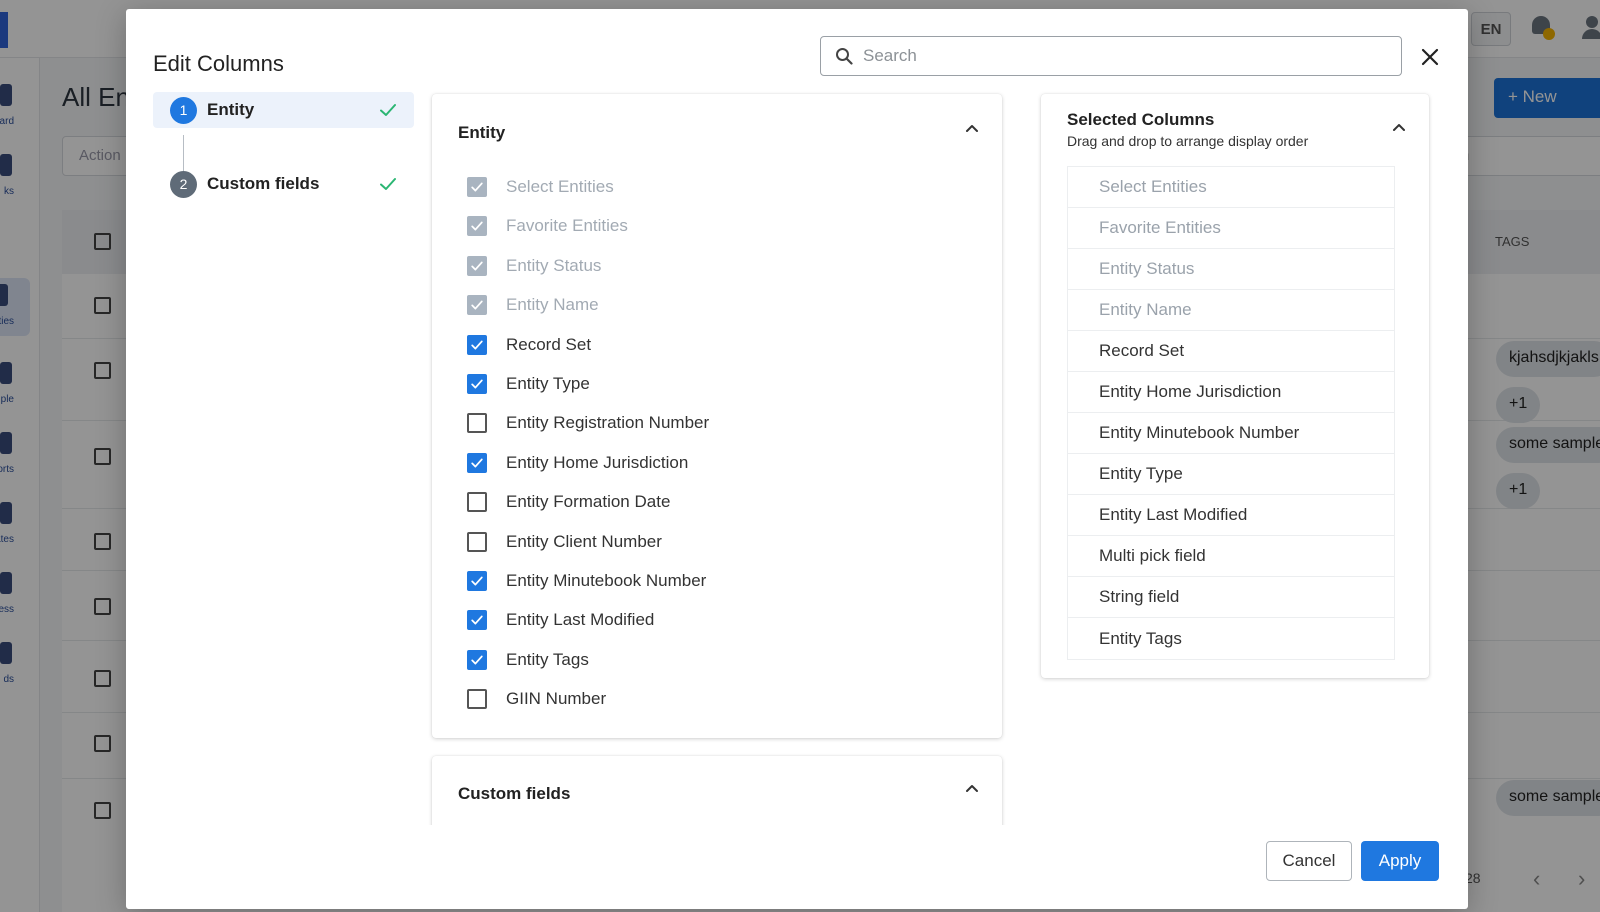 This screenshot has height=912, width=1600. What do you see at coordinates (548, 383) in the screenshot?
I see `column-option-label: Entity Type` at bounding box center [548, 383].